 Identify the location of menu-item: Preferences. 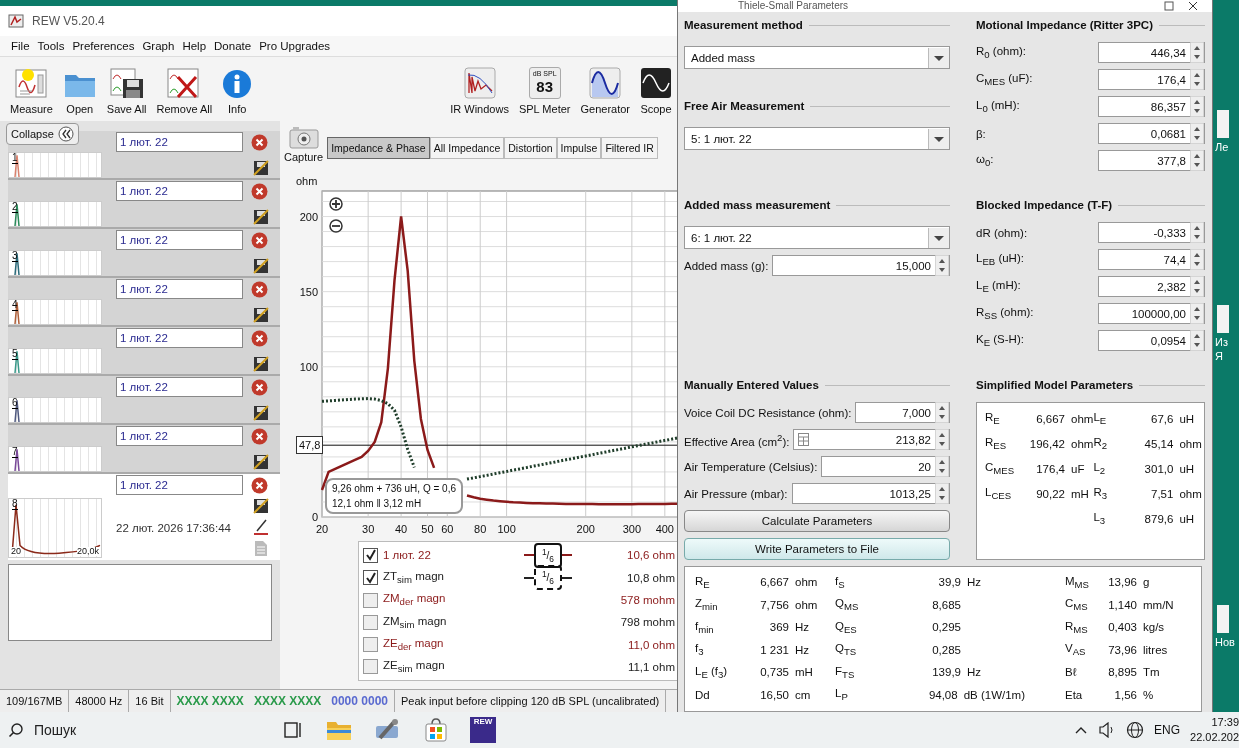
(103, 46).